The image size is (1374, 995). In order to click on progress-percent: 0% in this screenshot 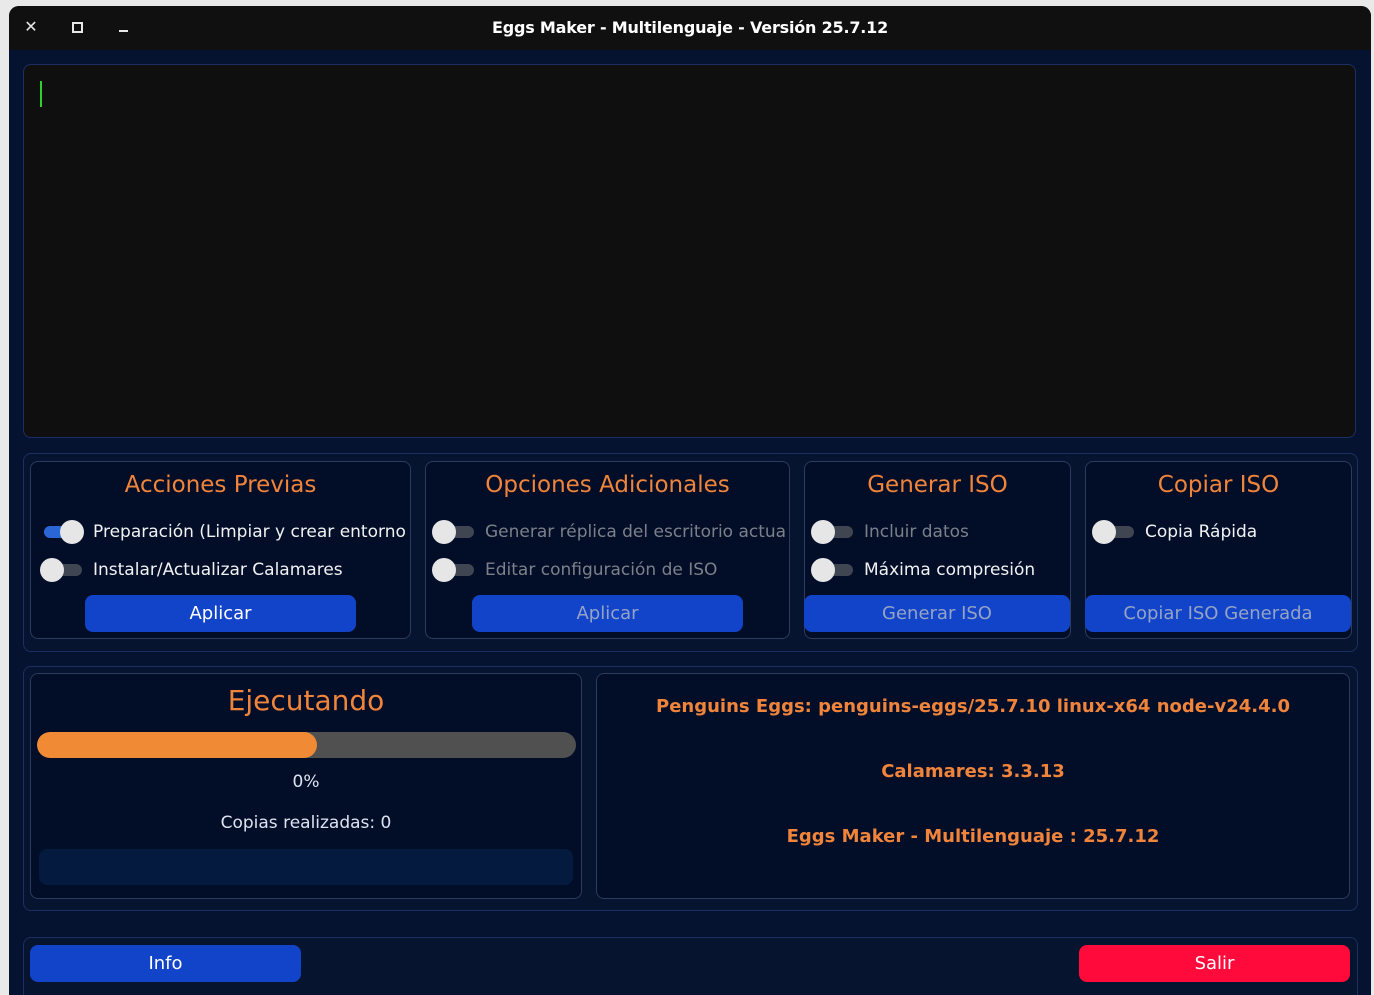, I will do `click(306, 782)`.